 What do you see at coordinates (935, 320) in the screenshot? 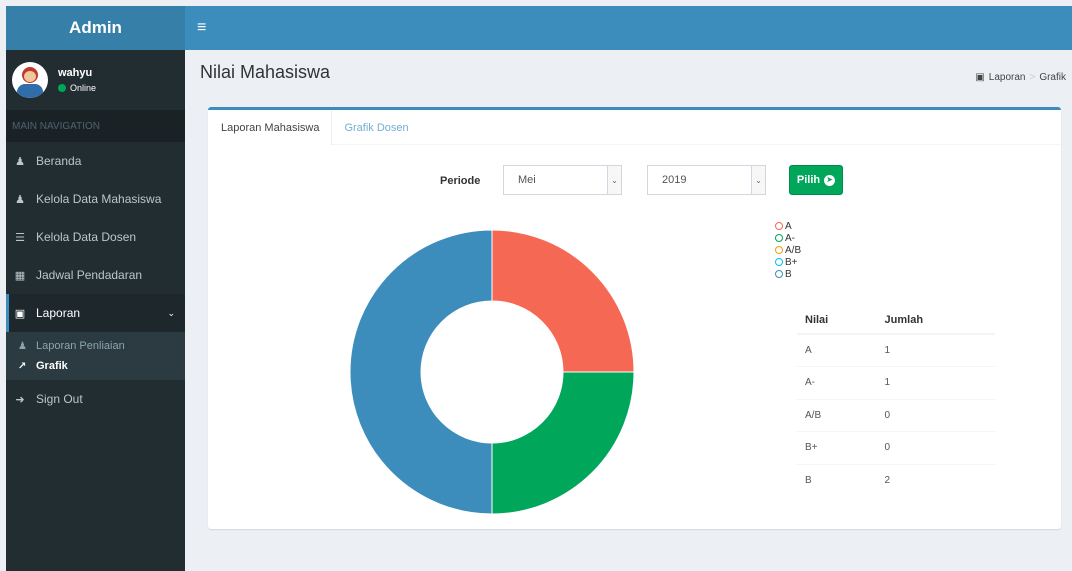
I see `table-header: Jumlah` at bounding box center [935, 320].